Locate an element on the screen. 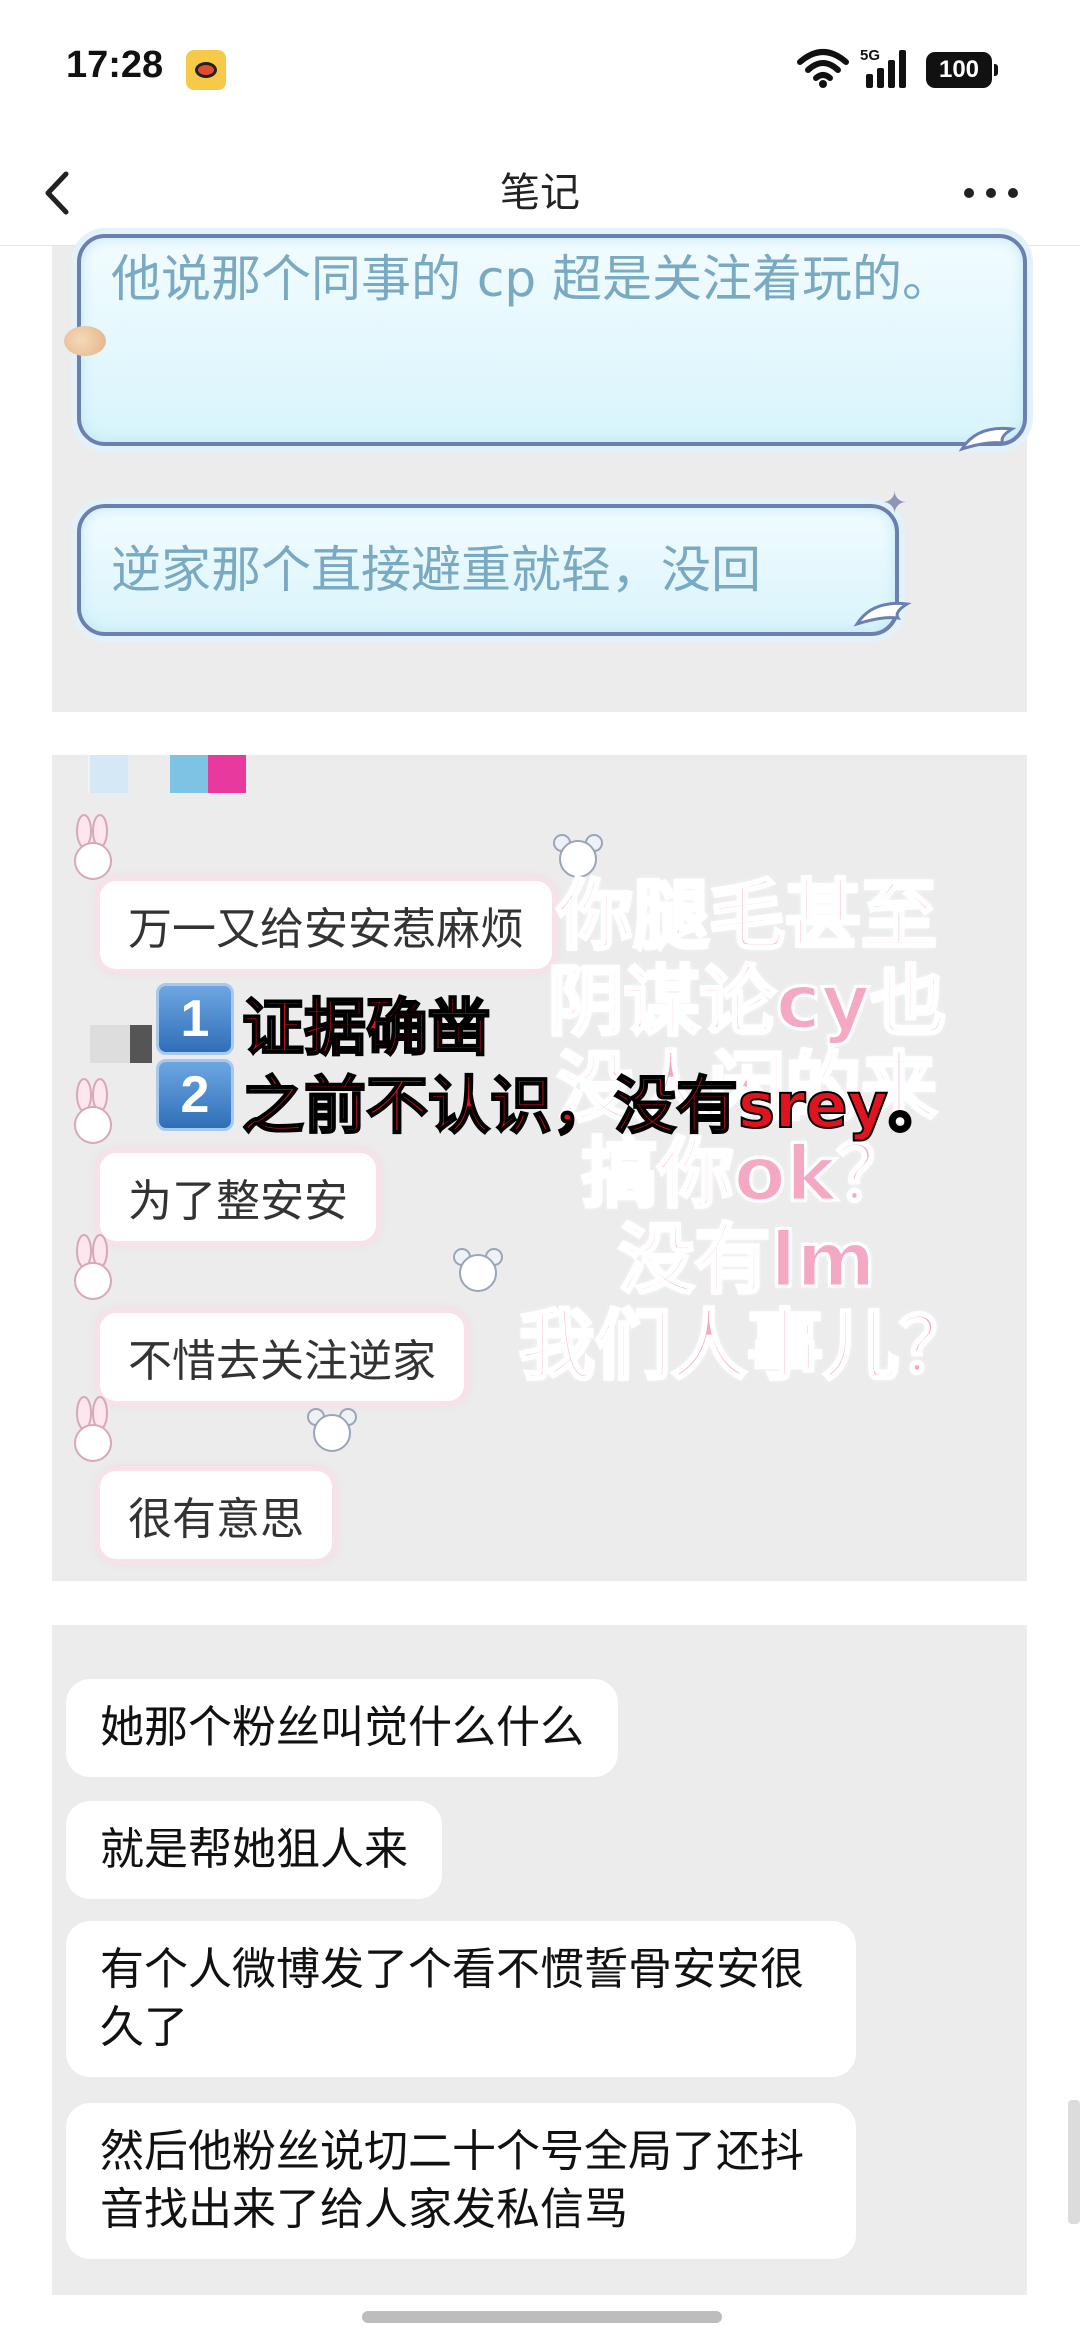  network-type-label: 5G is located at coordinates (870, 55).